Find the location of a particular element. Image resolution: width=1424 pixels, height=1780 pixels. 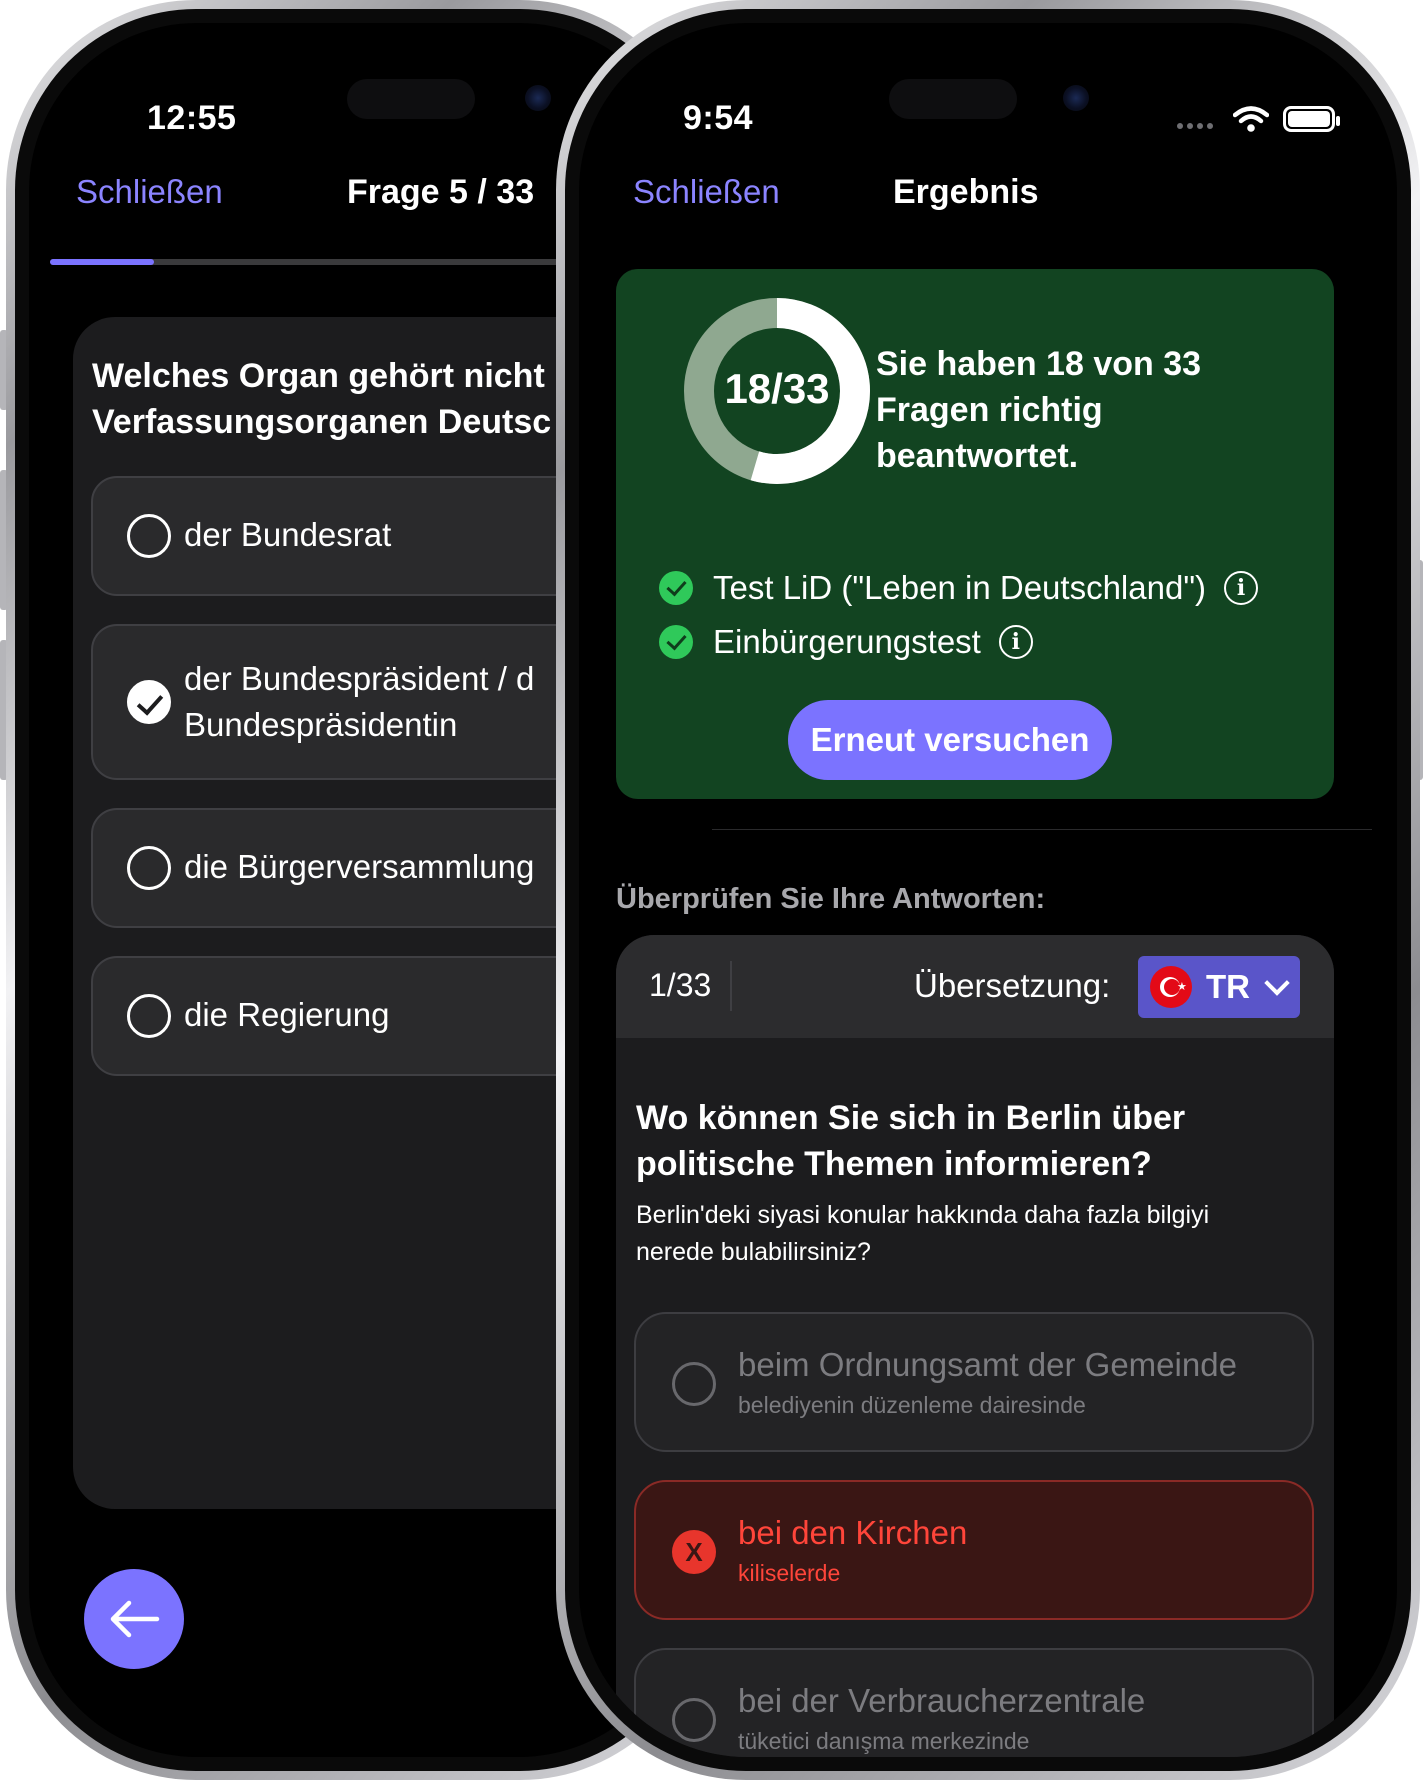

chevron-down-icon is located at coordinates (1276, 987).